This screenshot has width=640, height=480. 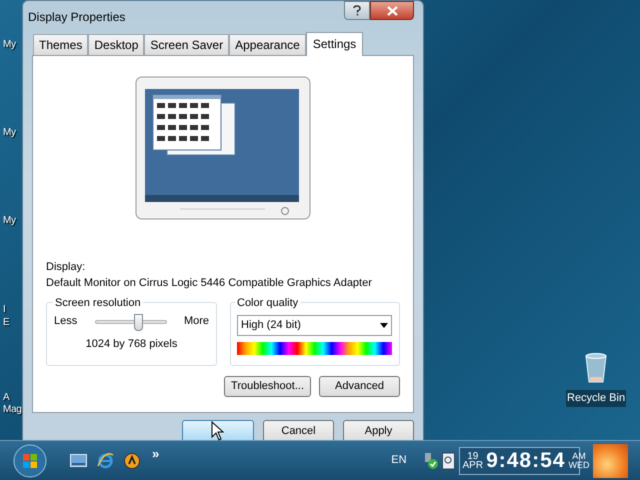 I want to click on clock-month: APR, so click(x=473, y=465).